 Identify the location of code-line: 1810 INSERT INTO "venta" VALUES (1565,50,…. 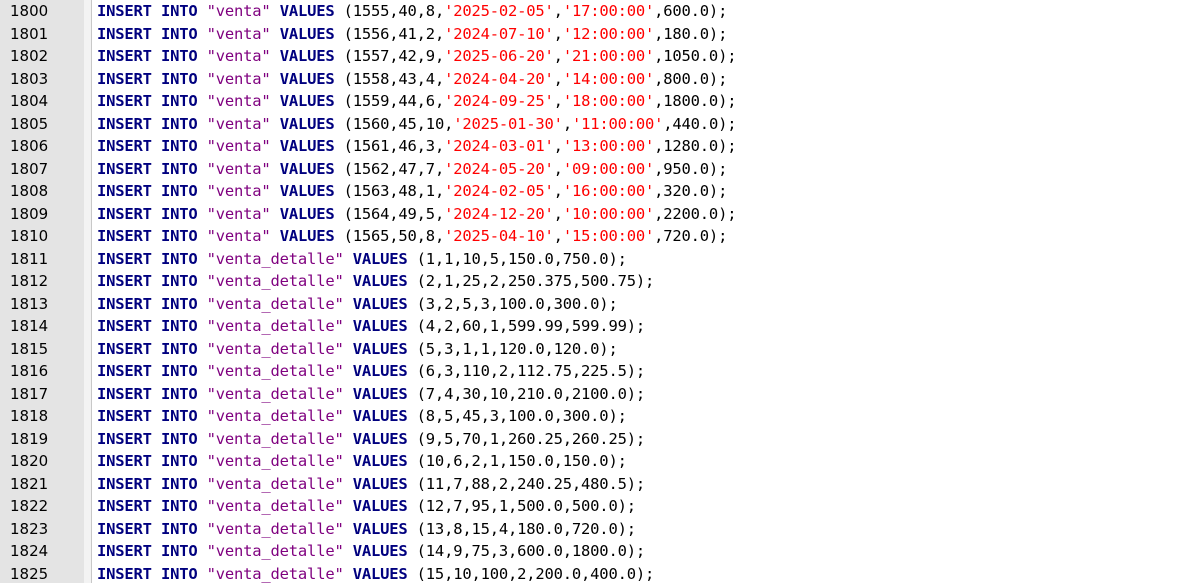
(592, 236).